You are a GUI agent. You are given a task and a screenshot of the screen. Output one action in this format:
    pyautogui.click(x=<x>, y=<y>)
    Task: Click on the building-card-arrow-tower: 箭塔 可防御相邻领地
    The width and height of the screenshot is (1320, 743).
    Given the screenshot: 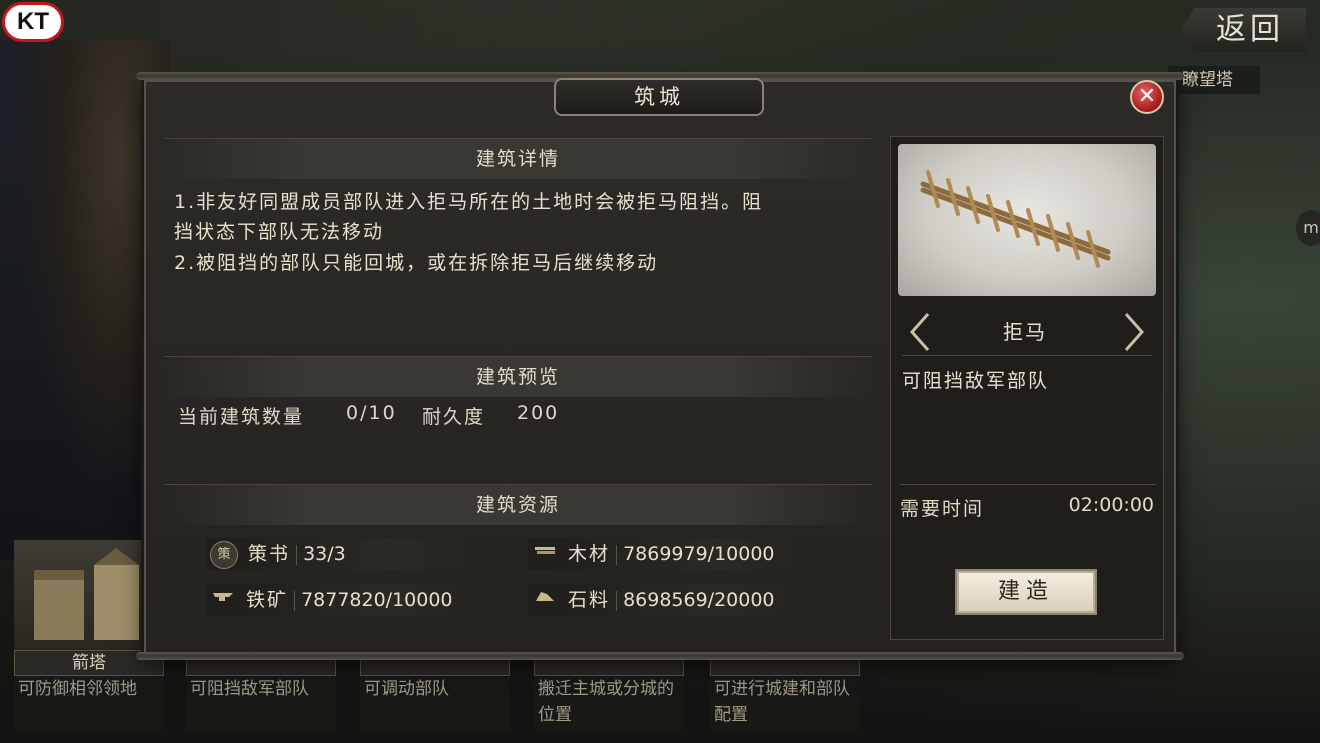 What is the action you would take?
    pyautogui.click(x=89, y=635)
    